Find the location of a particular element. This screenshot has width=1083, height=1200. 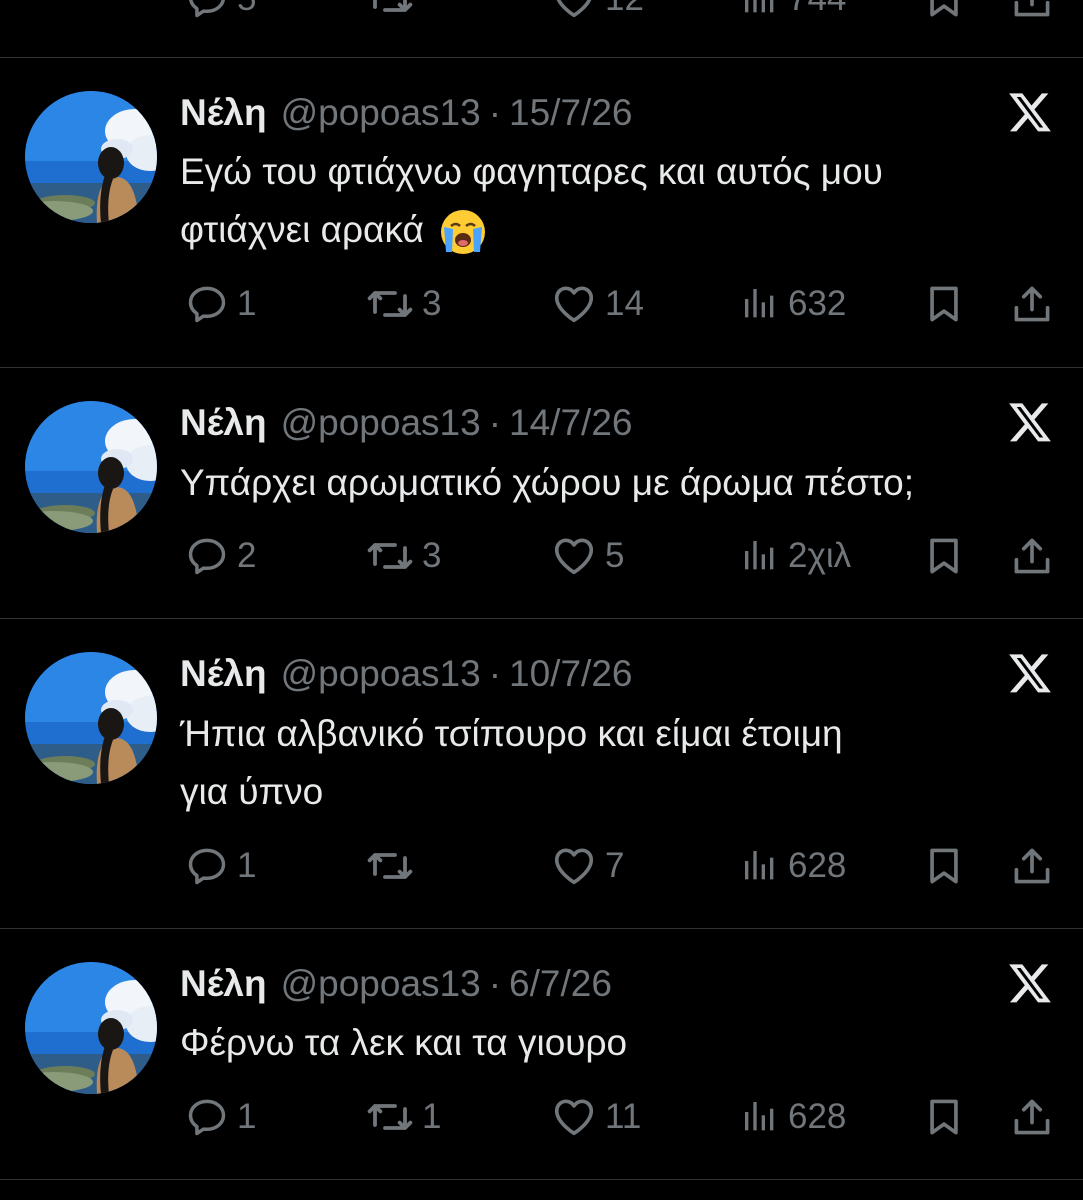

tweet-date: 15/7/26 is located at coordinates (570, 113).